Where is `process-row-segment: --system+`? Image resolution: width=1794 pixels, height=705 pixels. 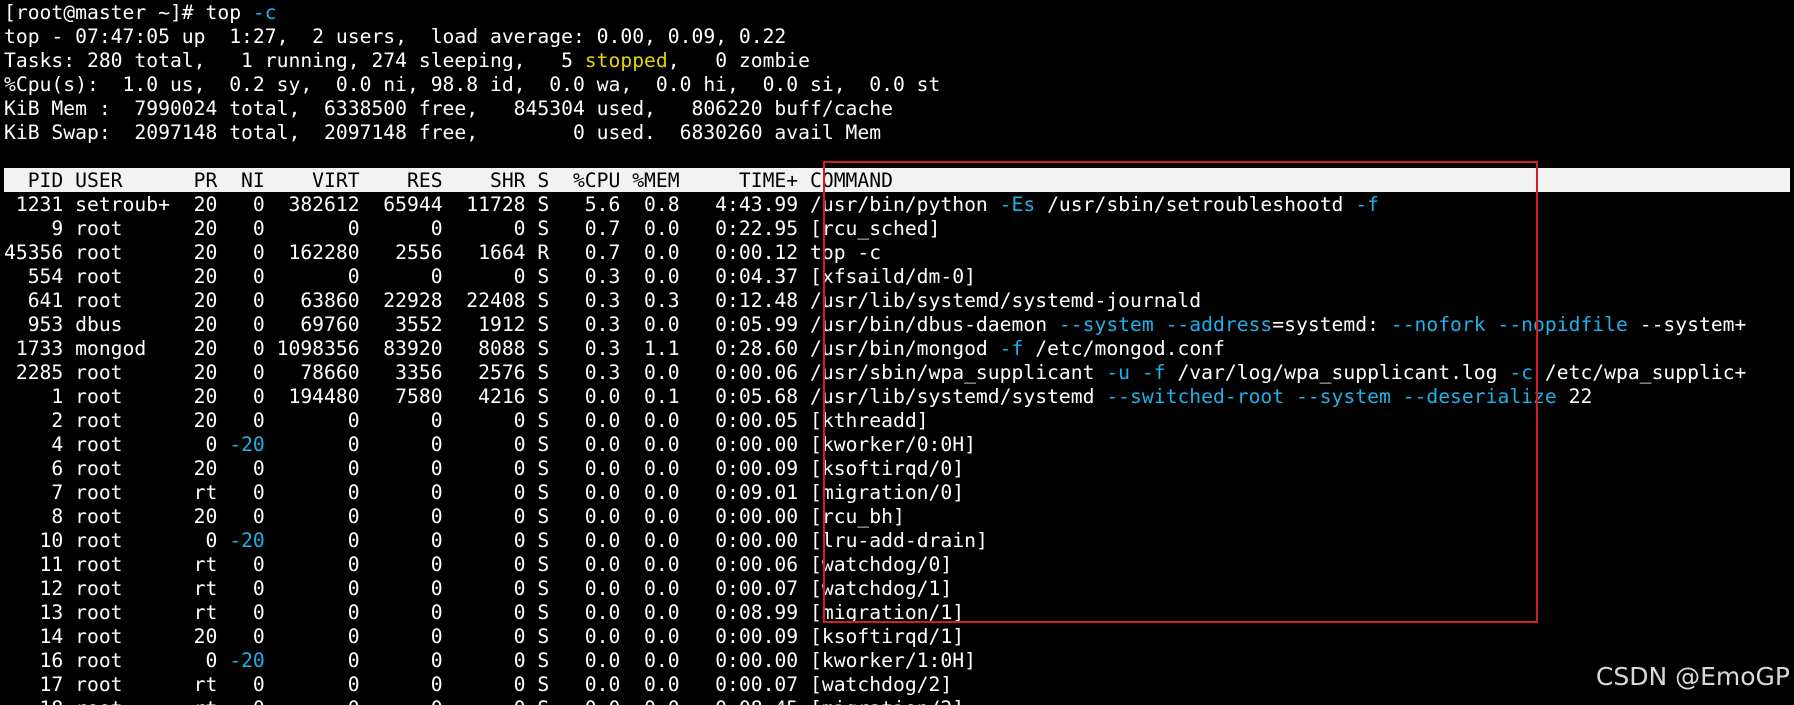
process-row-segment: --system+ is located at coordinates (1687, 324).